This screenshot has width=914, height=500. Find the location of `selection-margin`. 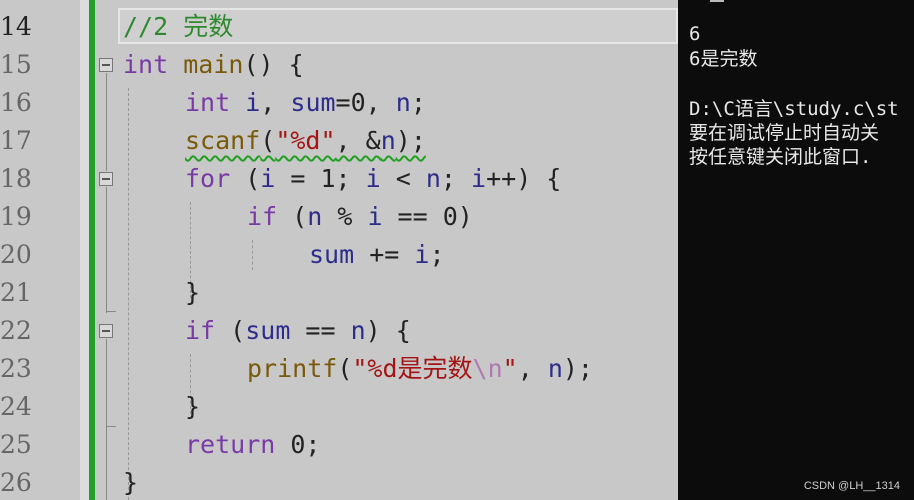

selection-margin is located at coordinates (84, 250).